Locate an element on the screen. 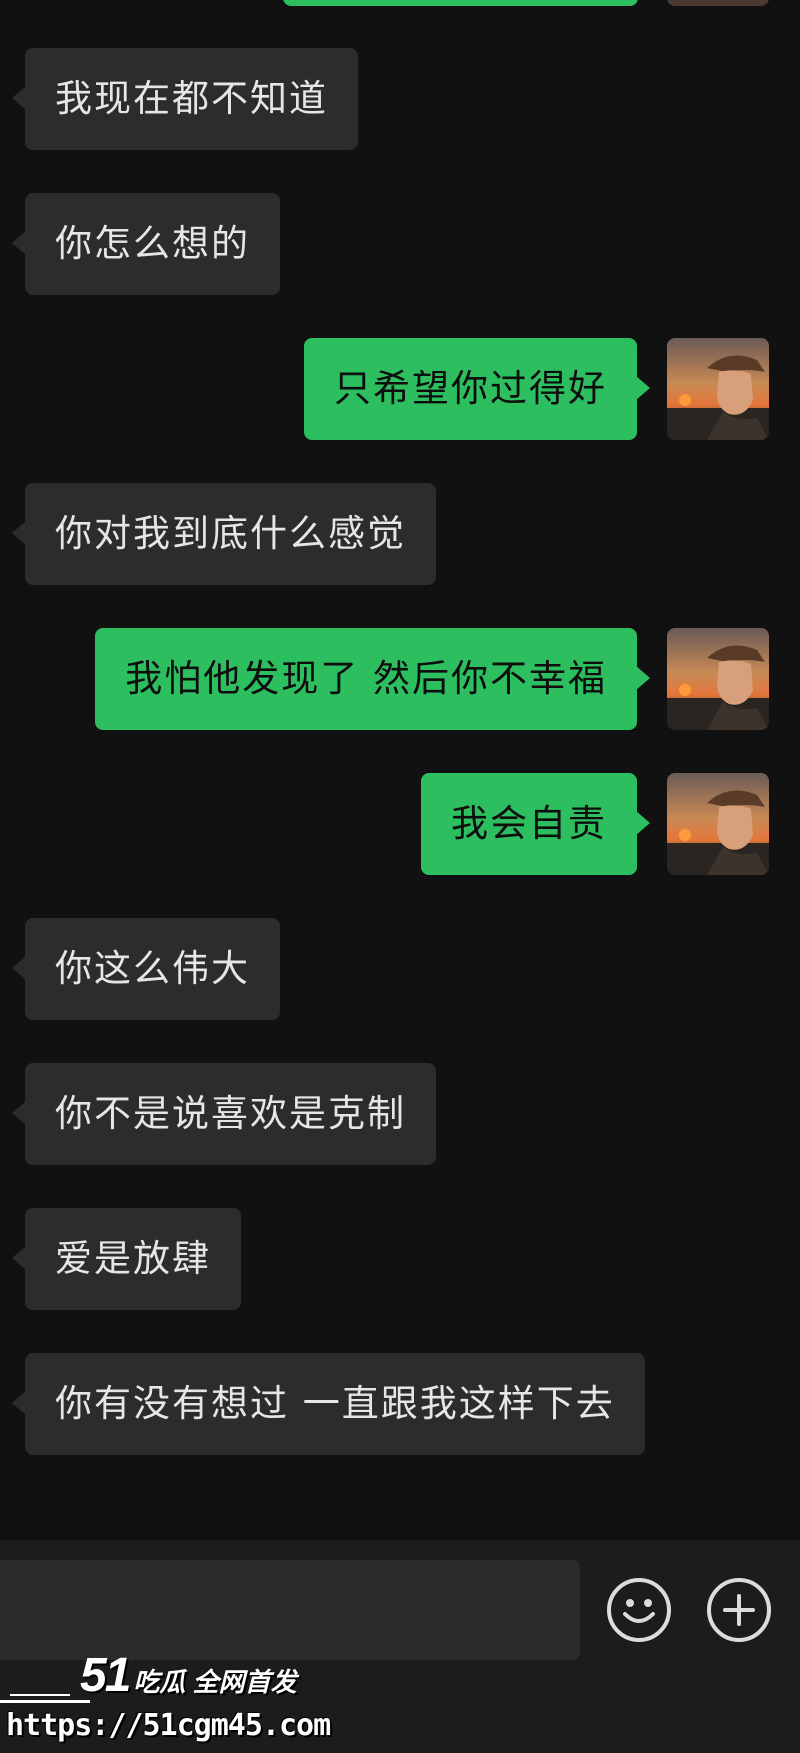 This screenshot has height=1753, width=800. watermark-brand: 51 吃瓜 全网首发 is located at coordinates (188, 1675).